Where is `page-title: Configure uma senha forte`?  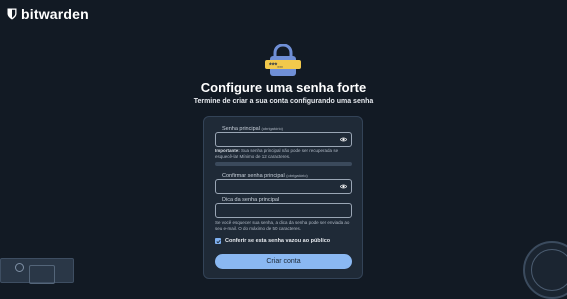 page-title: Configure uma senha forte is located at coordinates (283, 87).